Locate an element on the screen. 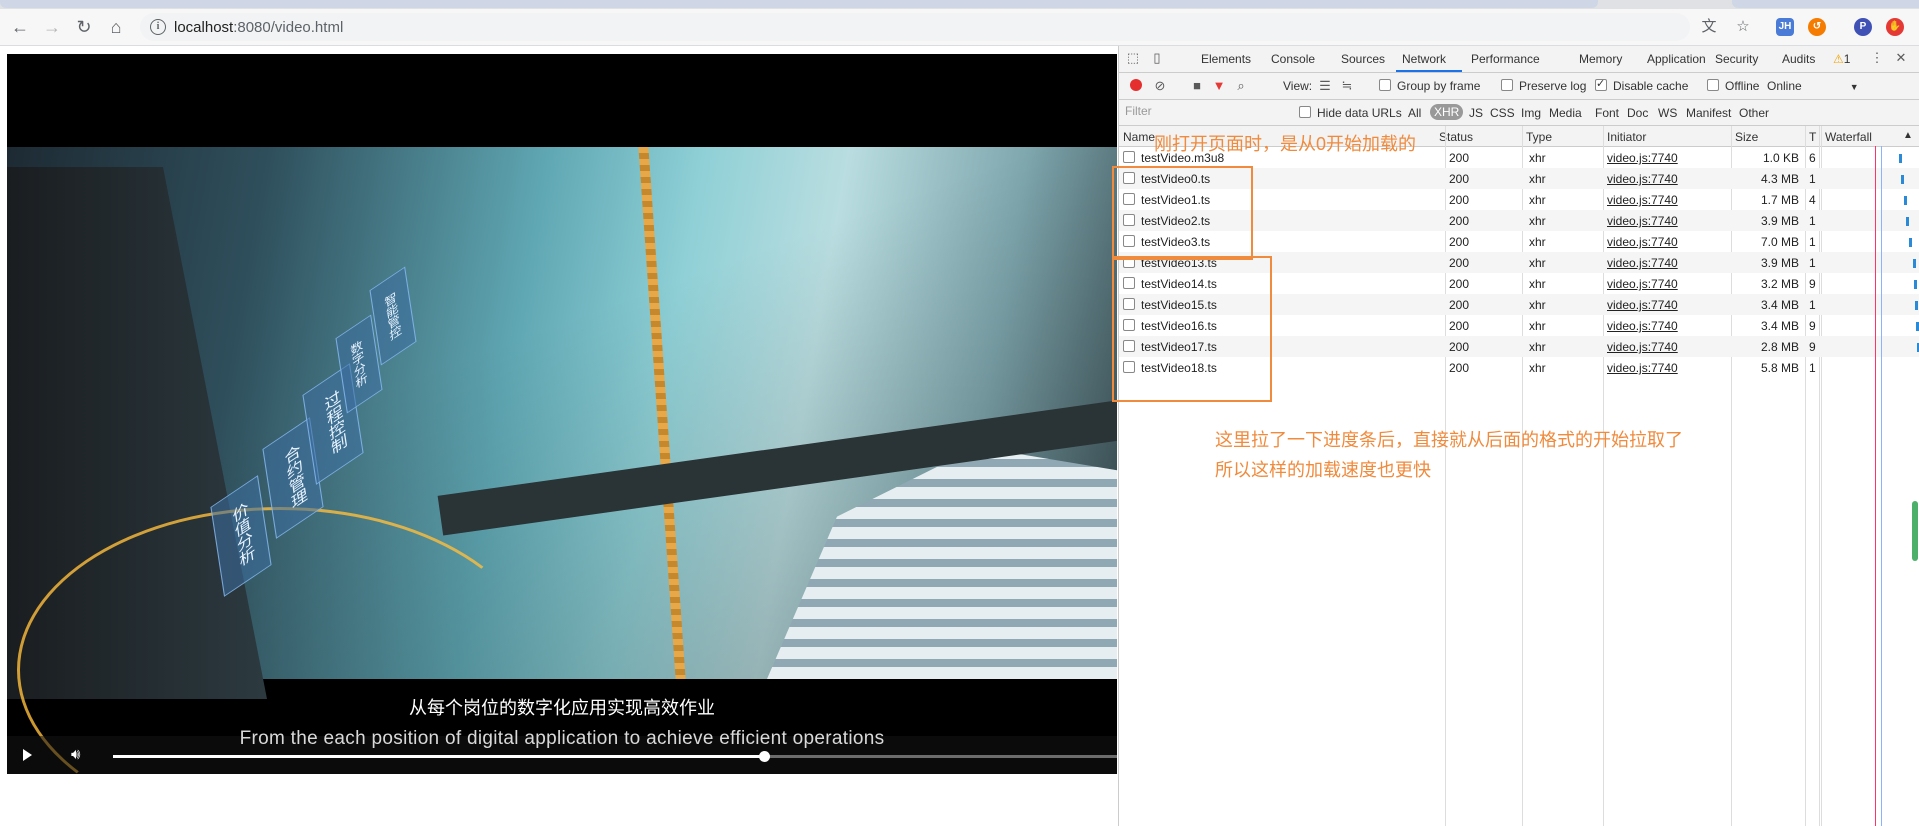 This screenshot has width=1919, height=826. waterfall-domcontentloaded-line is located at coordinates (1881, 486).